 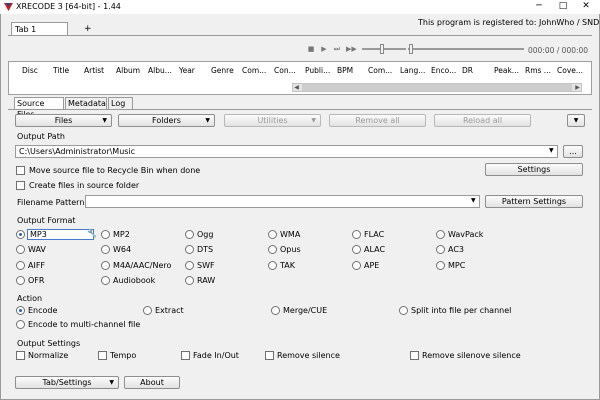 What do you see at coordinates (152, 382) in the screenshot?
I see `about-button: About` at bounding box center [152, 382].